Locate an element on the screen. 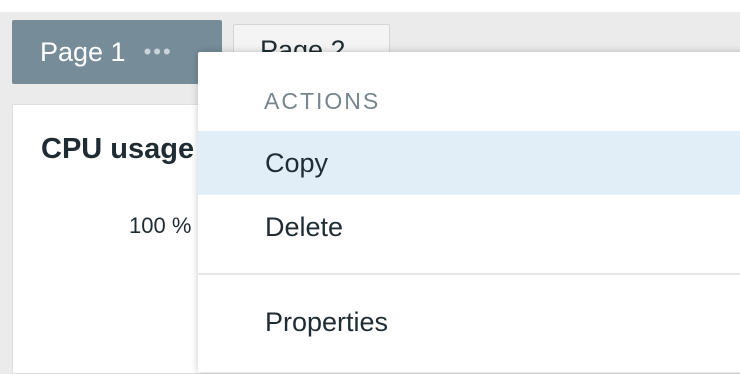 Image resolution: width=740 pixels, height=374 pixels. widget-title: CPU usage is located at coordinates (118, 149).